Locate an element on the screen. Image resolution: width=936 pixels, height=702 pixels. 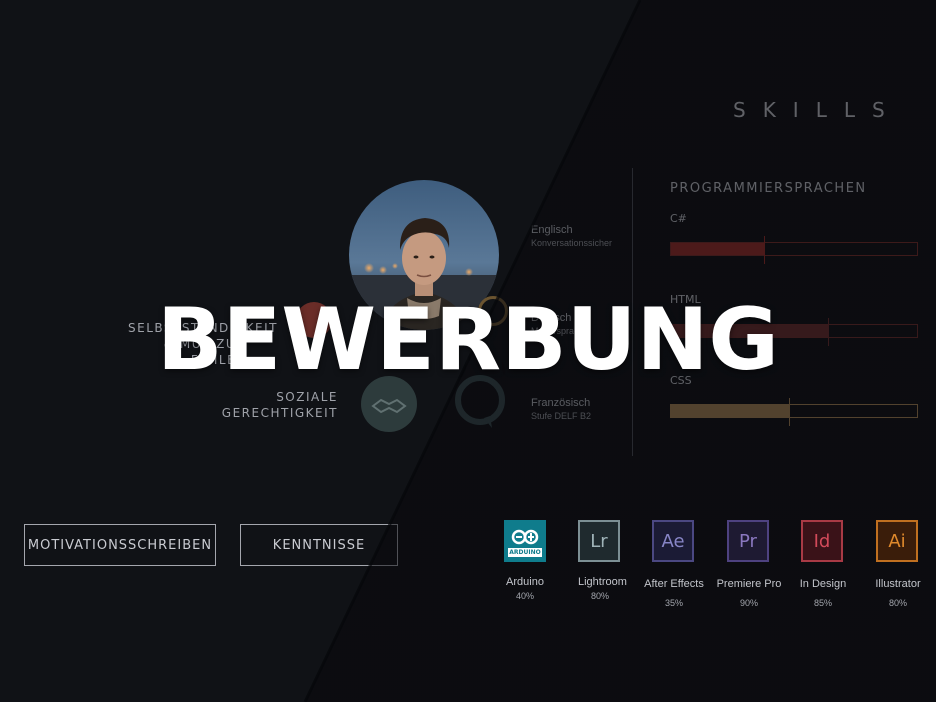
app-illustrator: Ai is located at coordinates (898, 541).